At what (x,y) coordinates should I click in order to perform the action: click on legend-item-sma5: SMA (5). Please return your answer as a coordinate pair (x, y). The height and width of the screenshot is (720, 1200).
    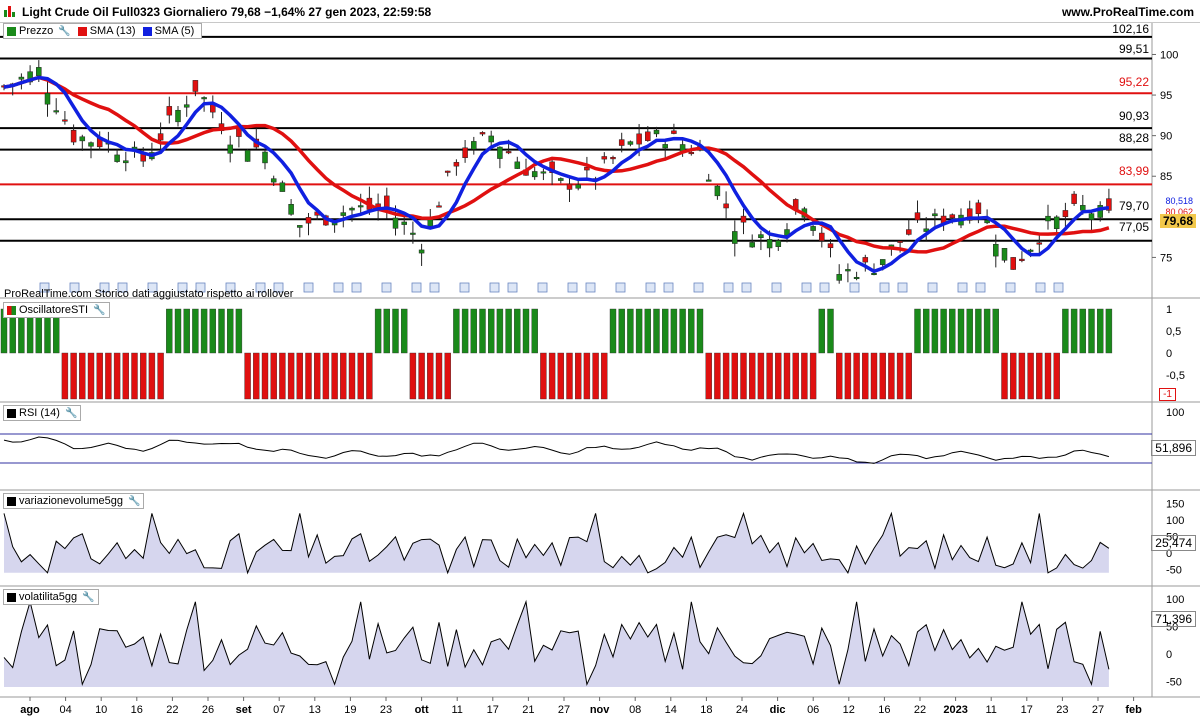
    Looking at the image, I should click on (168, 31).